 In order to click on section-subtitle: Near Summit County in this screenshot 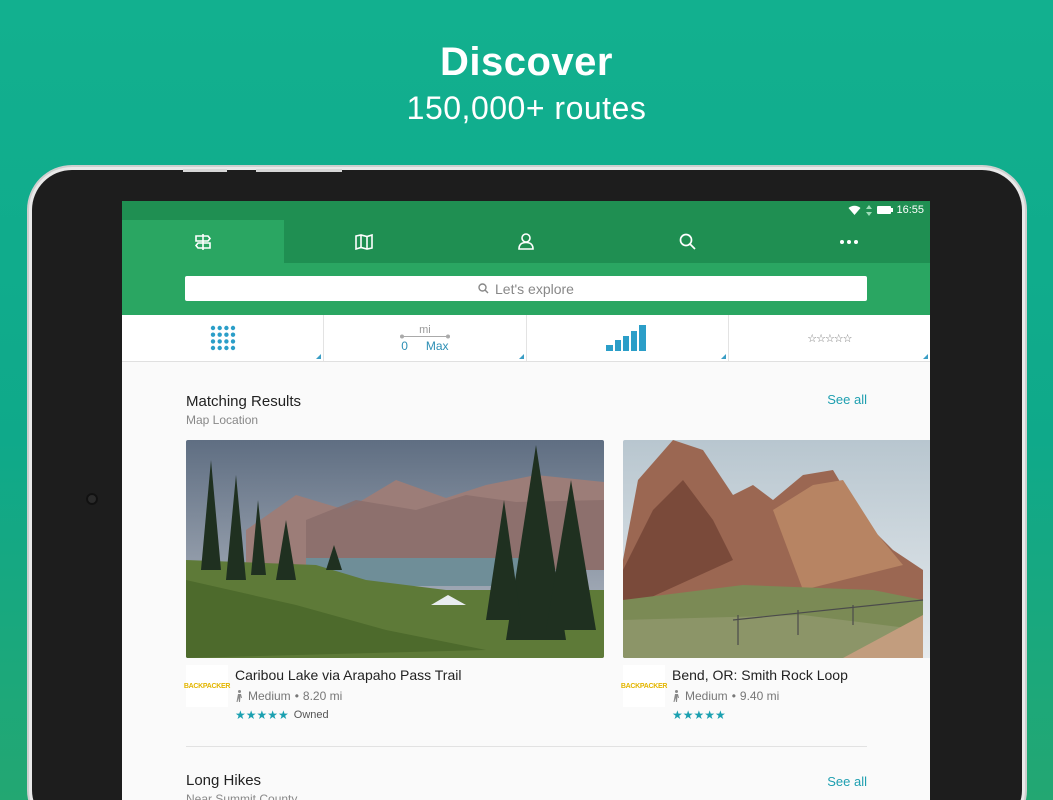, I will do `click(242, 796)`.